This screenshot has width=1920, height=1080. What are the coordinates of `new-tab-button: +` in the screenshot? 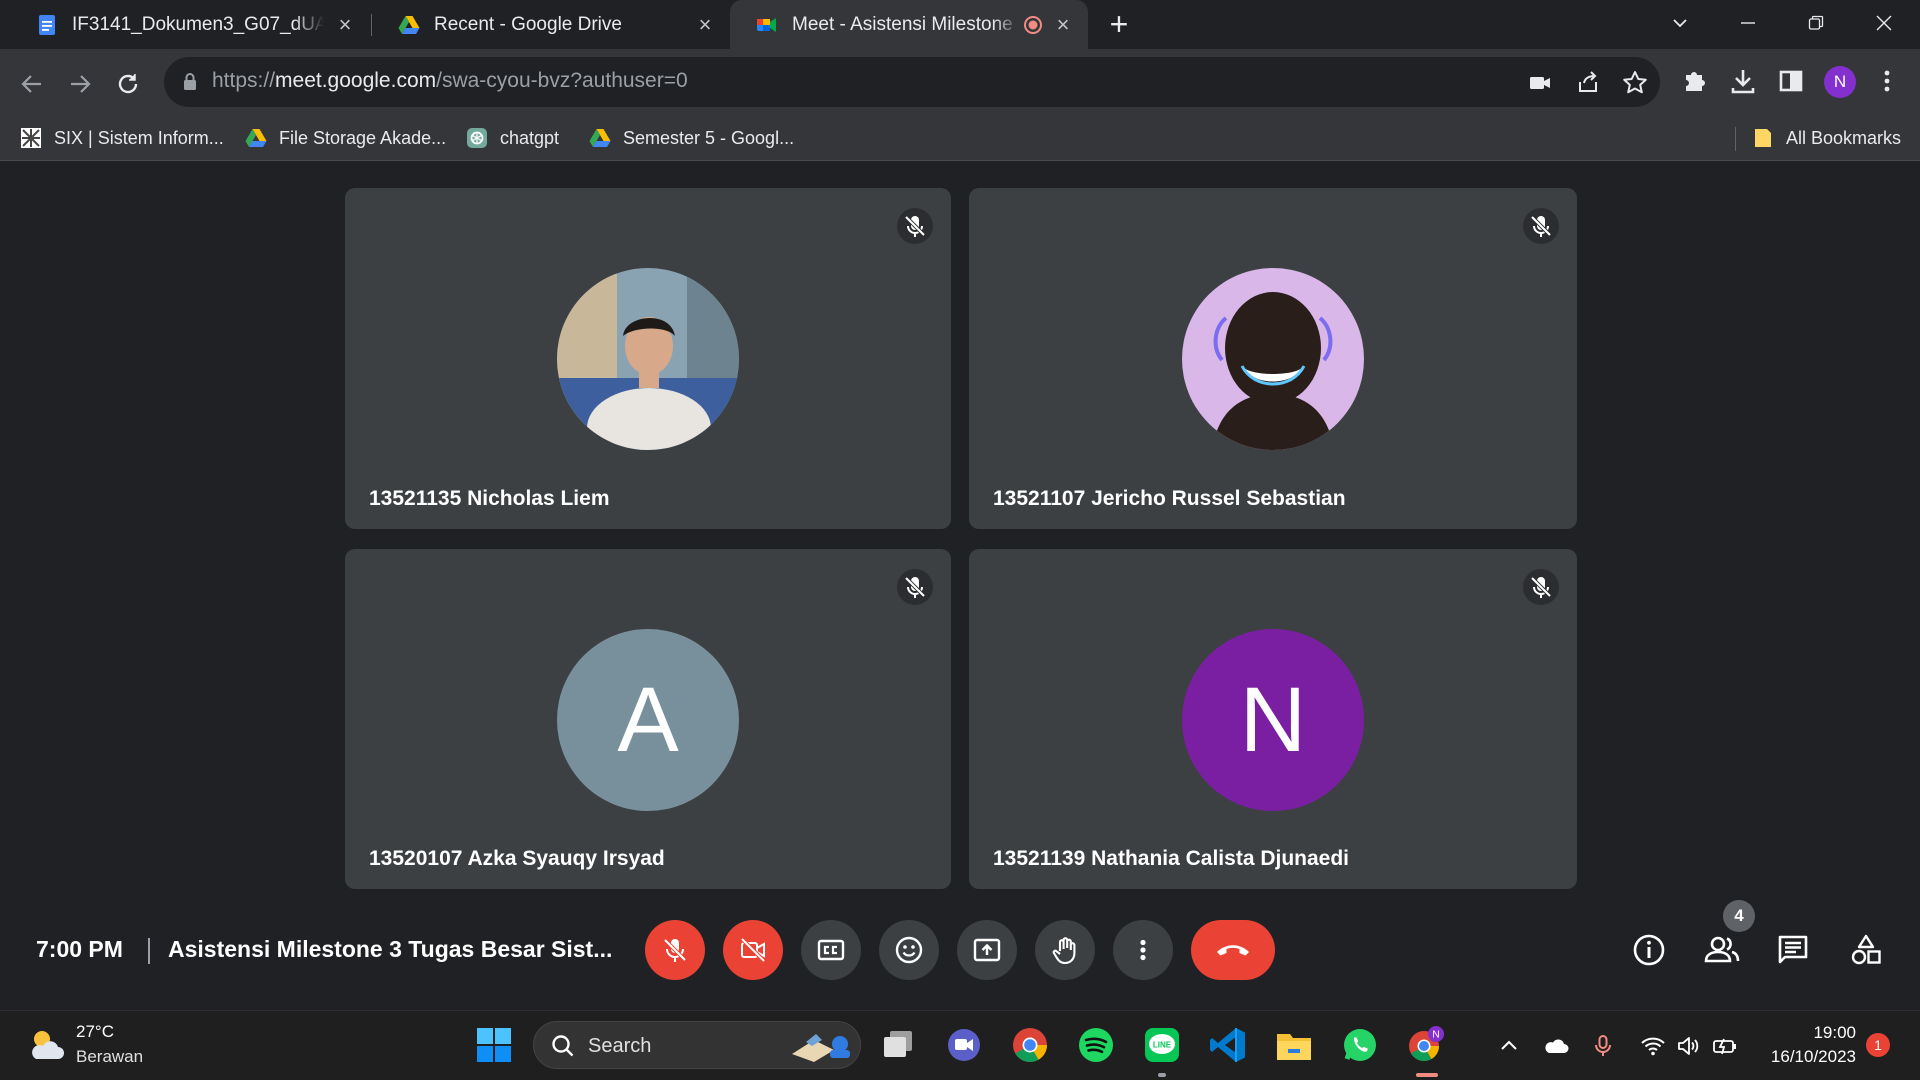 It's located at (1119, 25).